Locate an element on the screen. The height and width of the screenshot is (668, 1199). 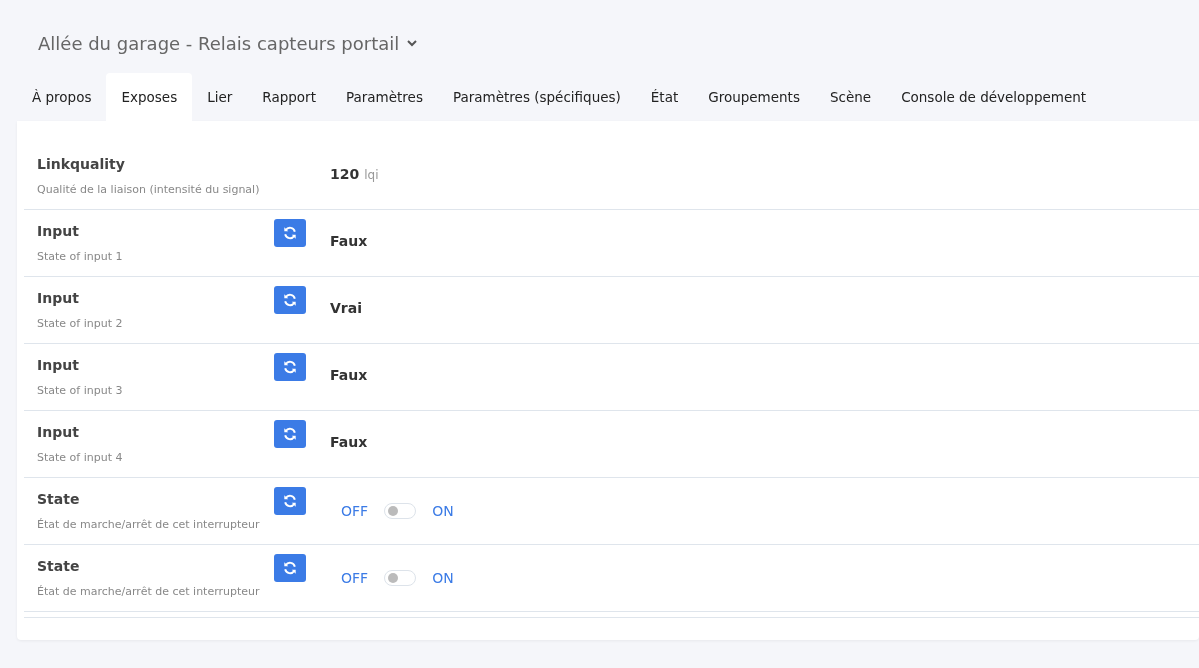
tab: Paramètres is located at coordinates (384, 97).